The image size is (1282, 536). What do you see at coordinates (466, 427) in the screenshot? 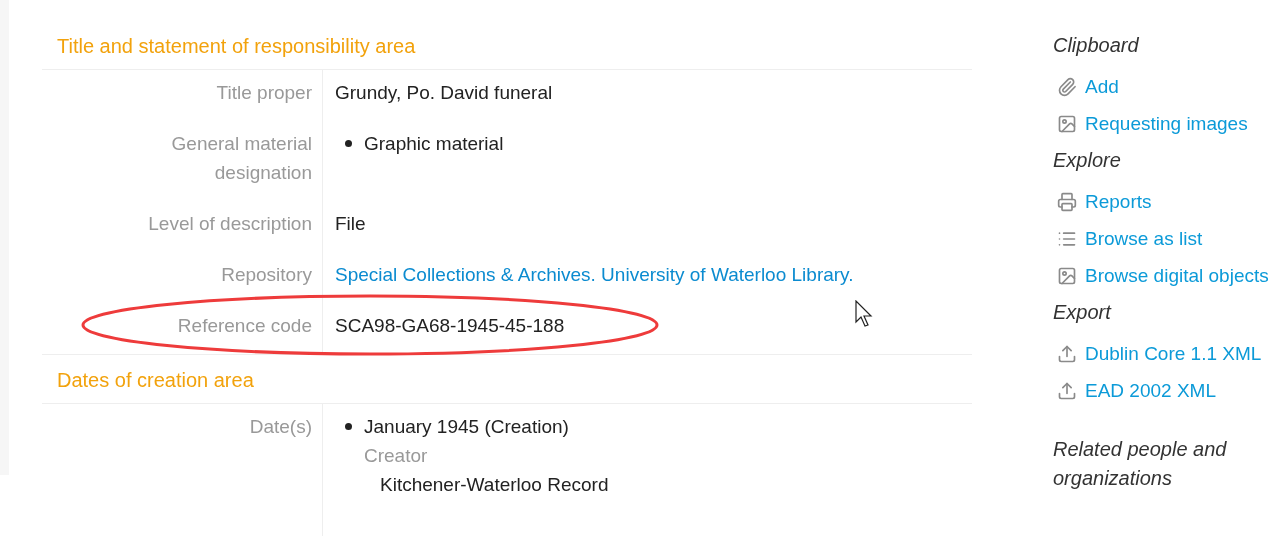
I see `date-text: January 1945 (Creation)` at bounding box center [466, 427].